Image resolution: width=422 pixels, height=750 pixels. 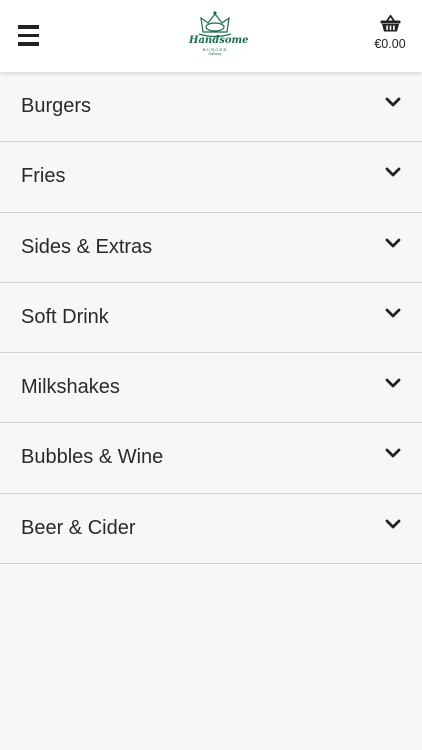 I want to click on category-item-bubbles-wine: Bubbles & Wine, so click(x=211, y=458).